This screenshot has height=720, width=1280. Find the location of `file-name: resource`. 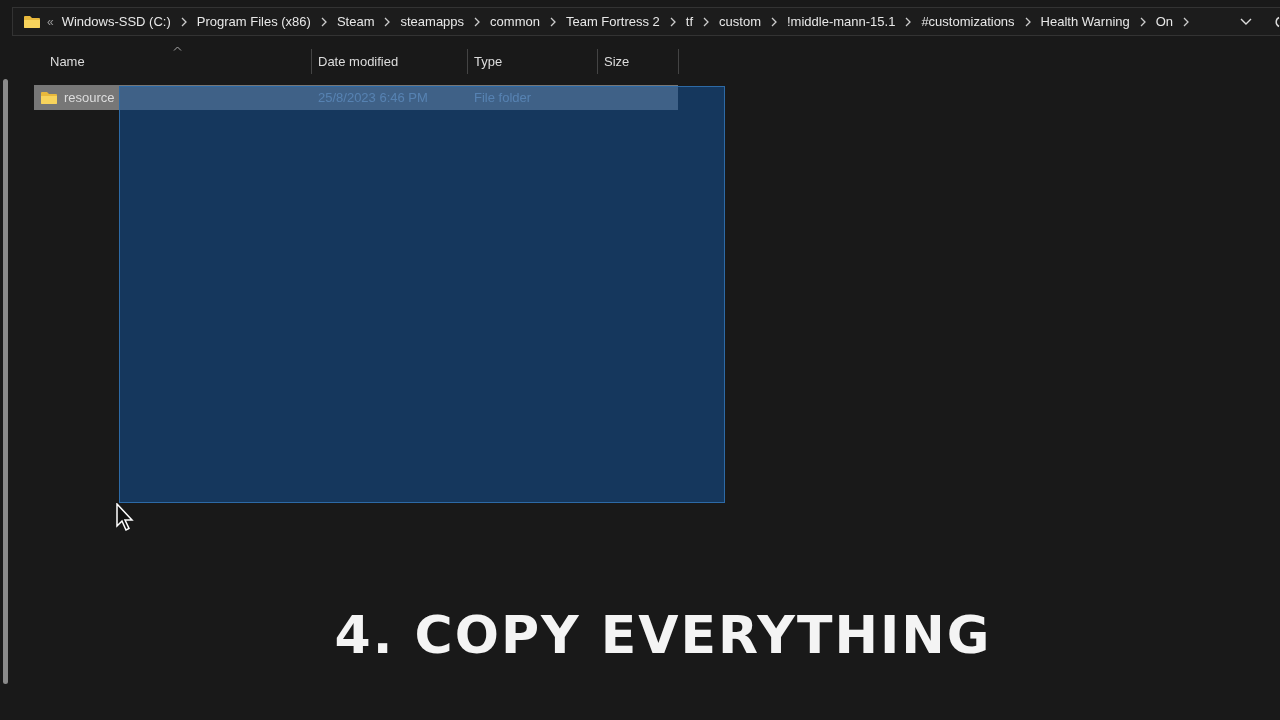

file-name: resource is located at coordinates (89, 97).